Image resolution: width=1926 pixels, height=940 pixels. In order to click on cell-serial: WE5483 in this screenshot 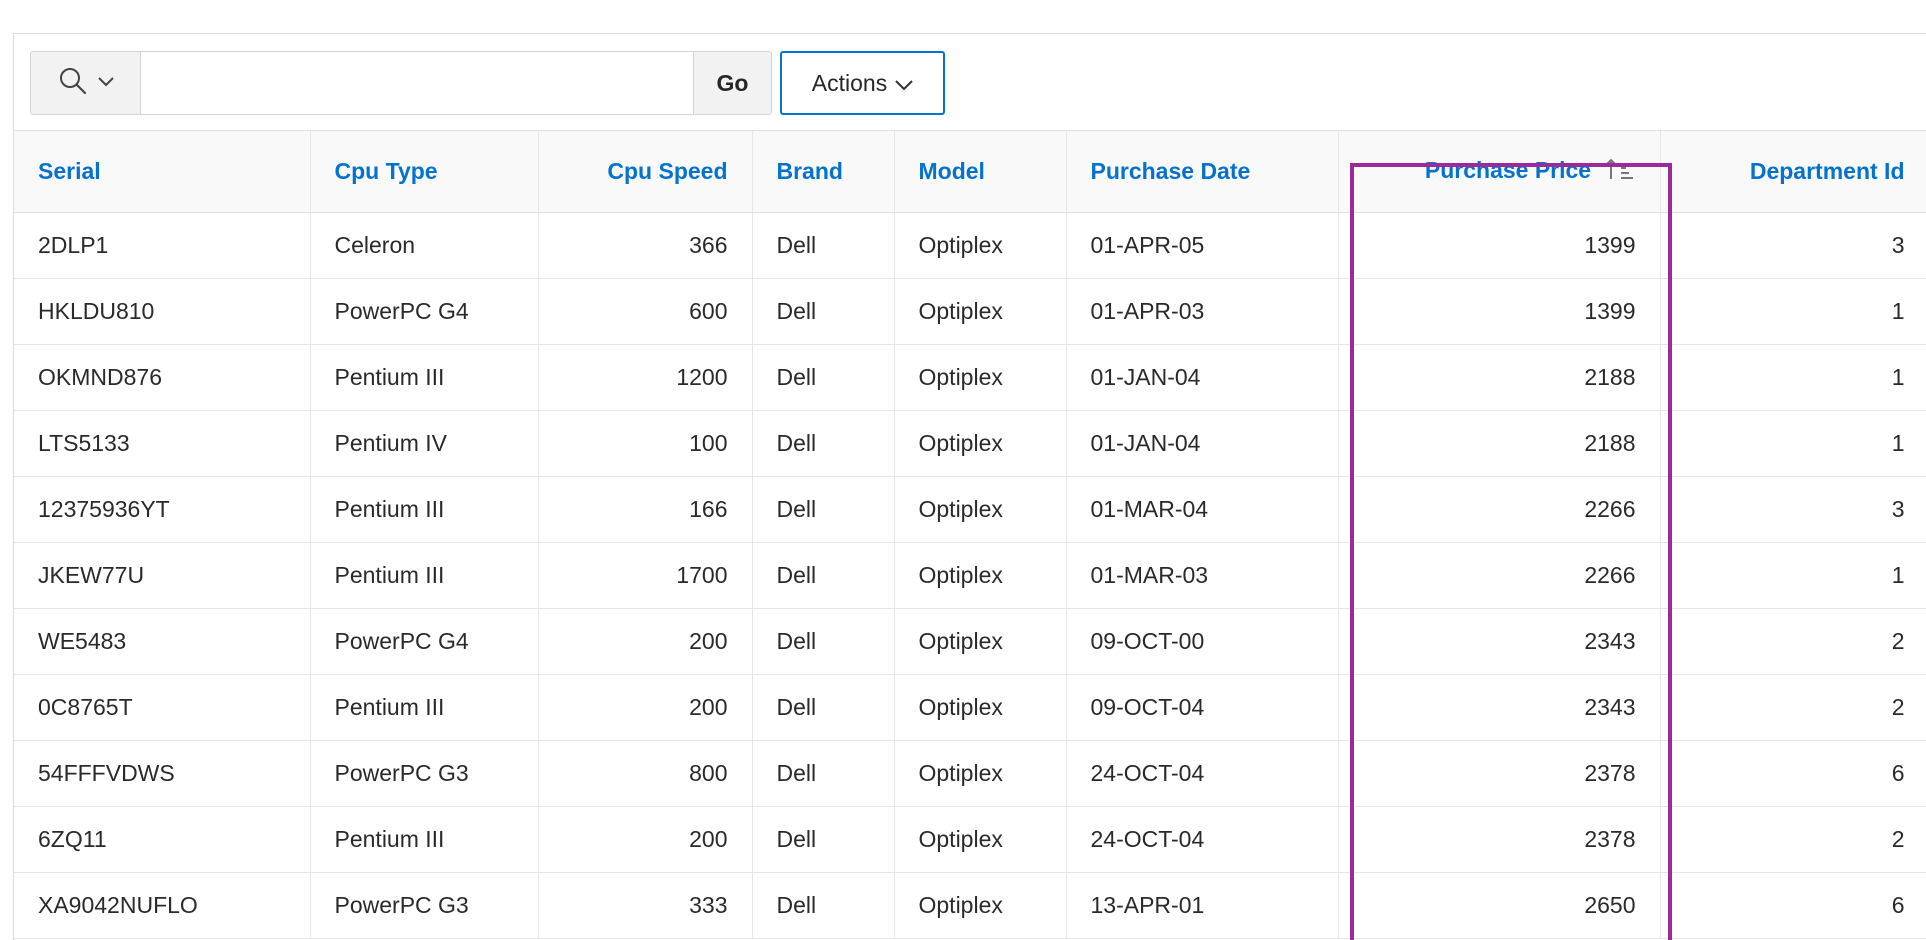, I will do `click(162, 641)`.